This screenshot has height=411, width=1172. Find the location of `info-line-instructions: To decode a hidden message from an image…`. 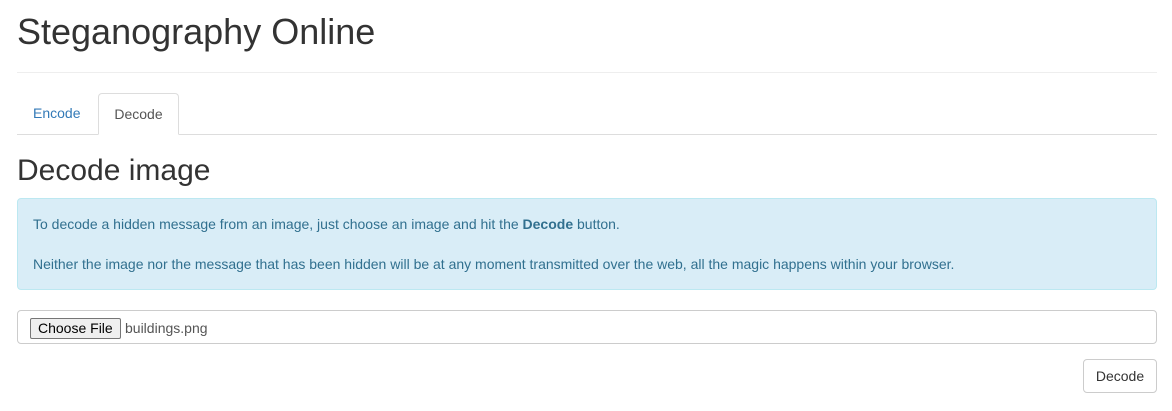

info-line-instructions: To decode a hidden message from an image… is located at coordinates (326, 224).